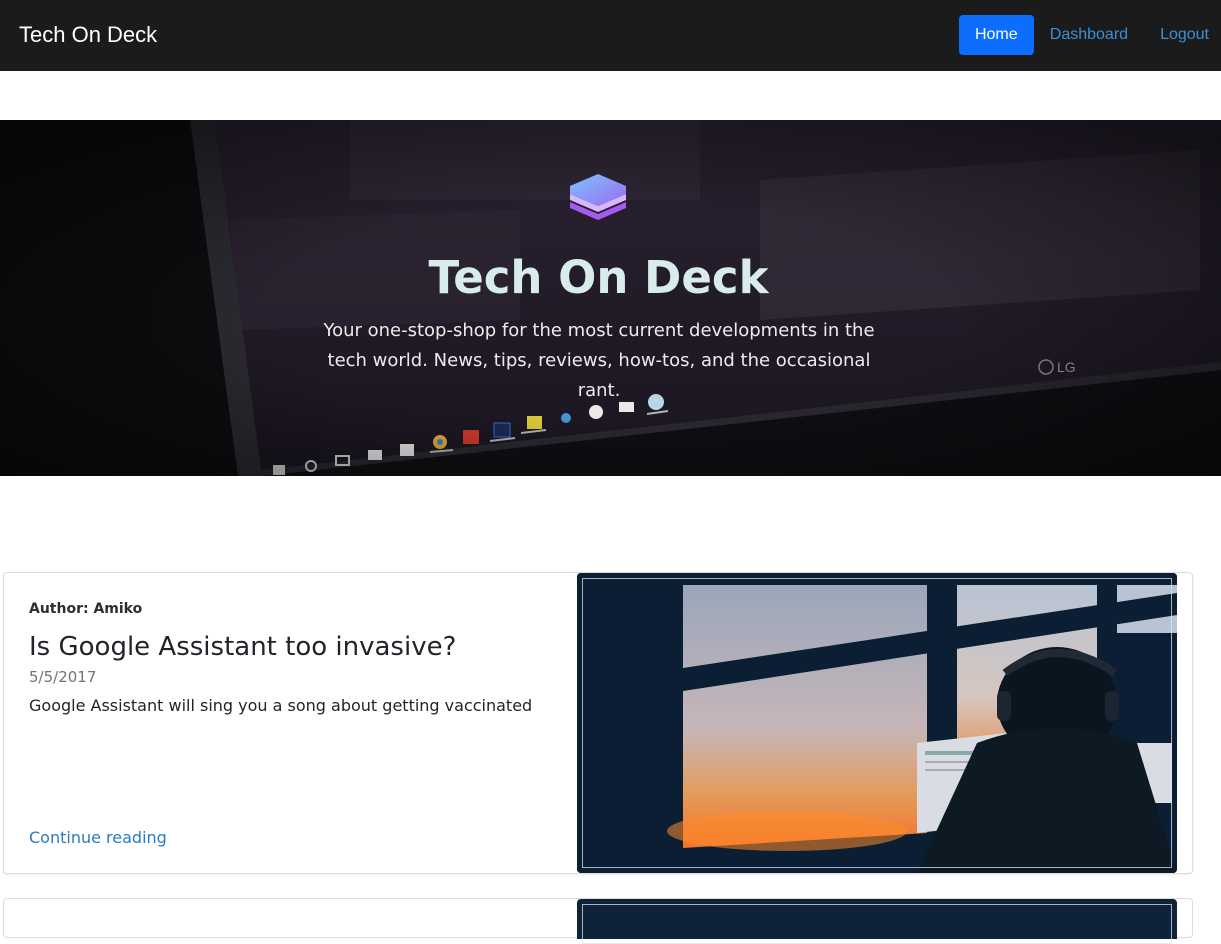 The width and height of the screenshot is (1221, 944). What do you see at coordinates (243, 647) in the screenshot?
I see `post-title: Is Google Assistant too invasive?` at bounding box center [243, 647].